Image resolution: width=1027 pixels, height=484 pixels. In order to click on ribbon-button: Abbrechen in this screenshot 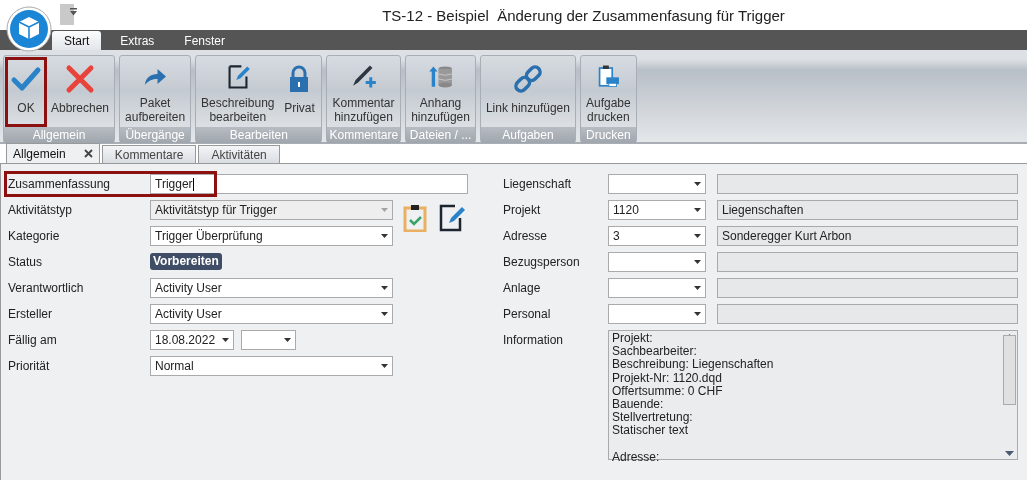, I will do `click(80, 92)`.